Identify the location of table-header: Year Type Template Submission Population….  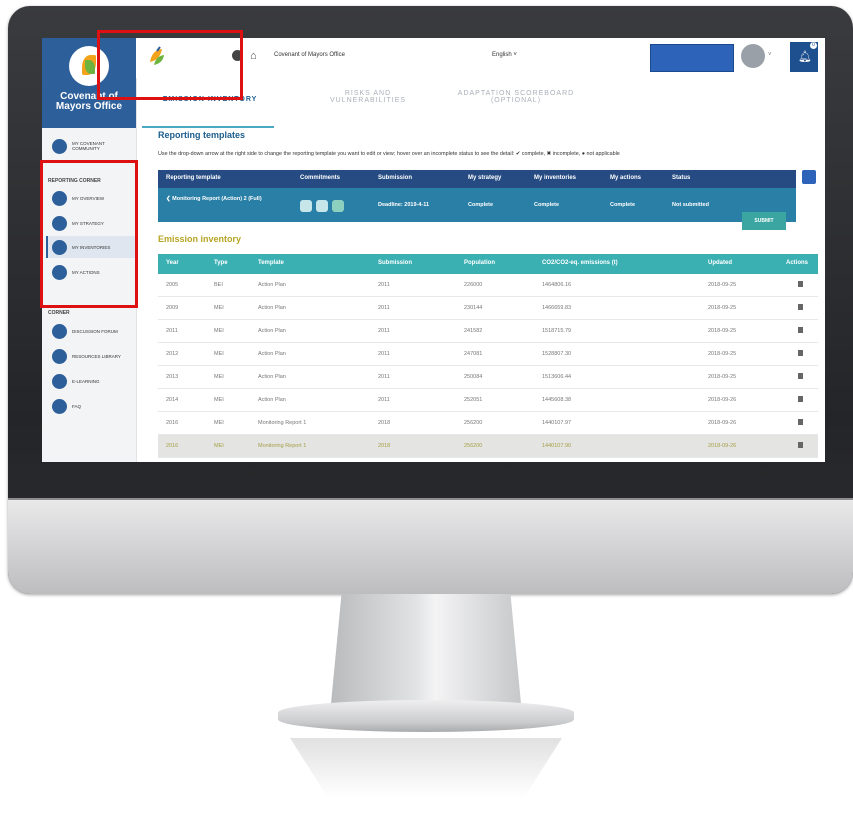
(488, 264).